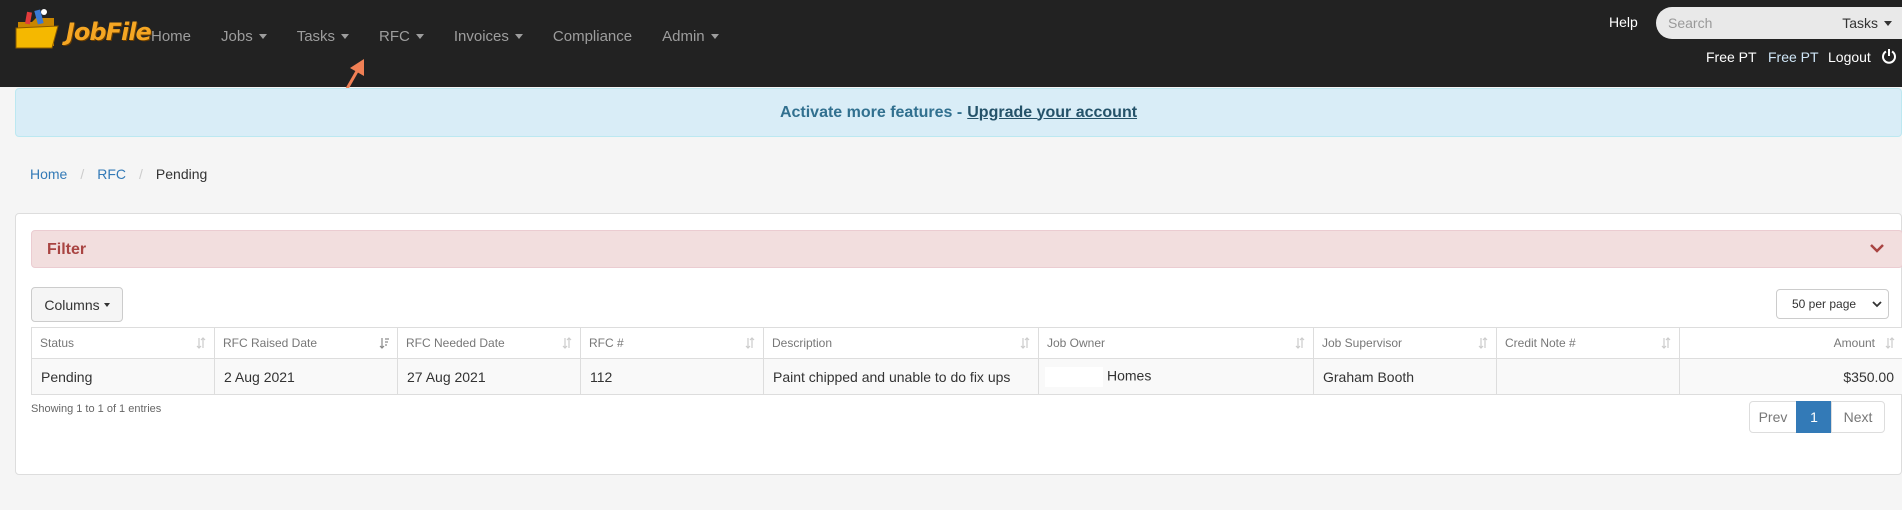  I want to click on logout-link: Logout, so click(1849, 57).